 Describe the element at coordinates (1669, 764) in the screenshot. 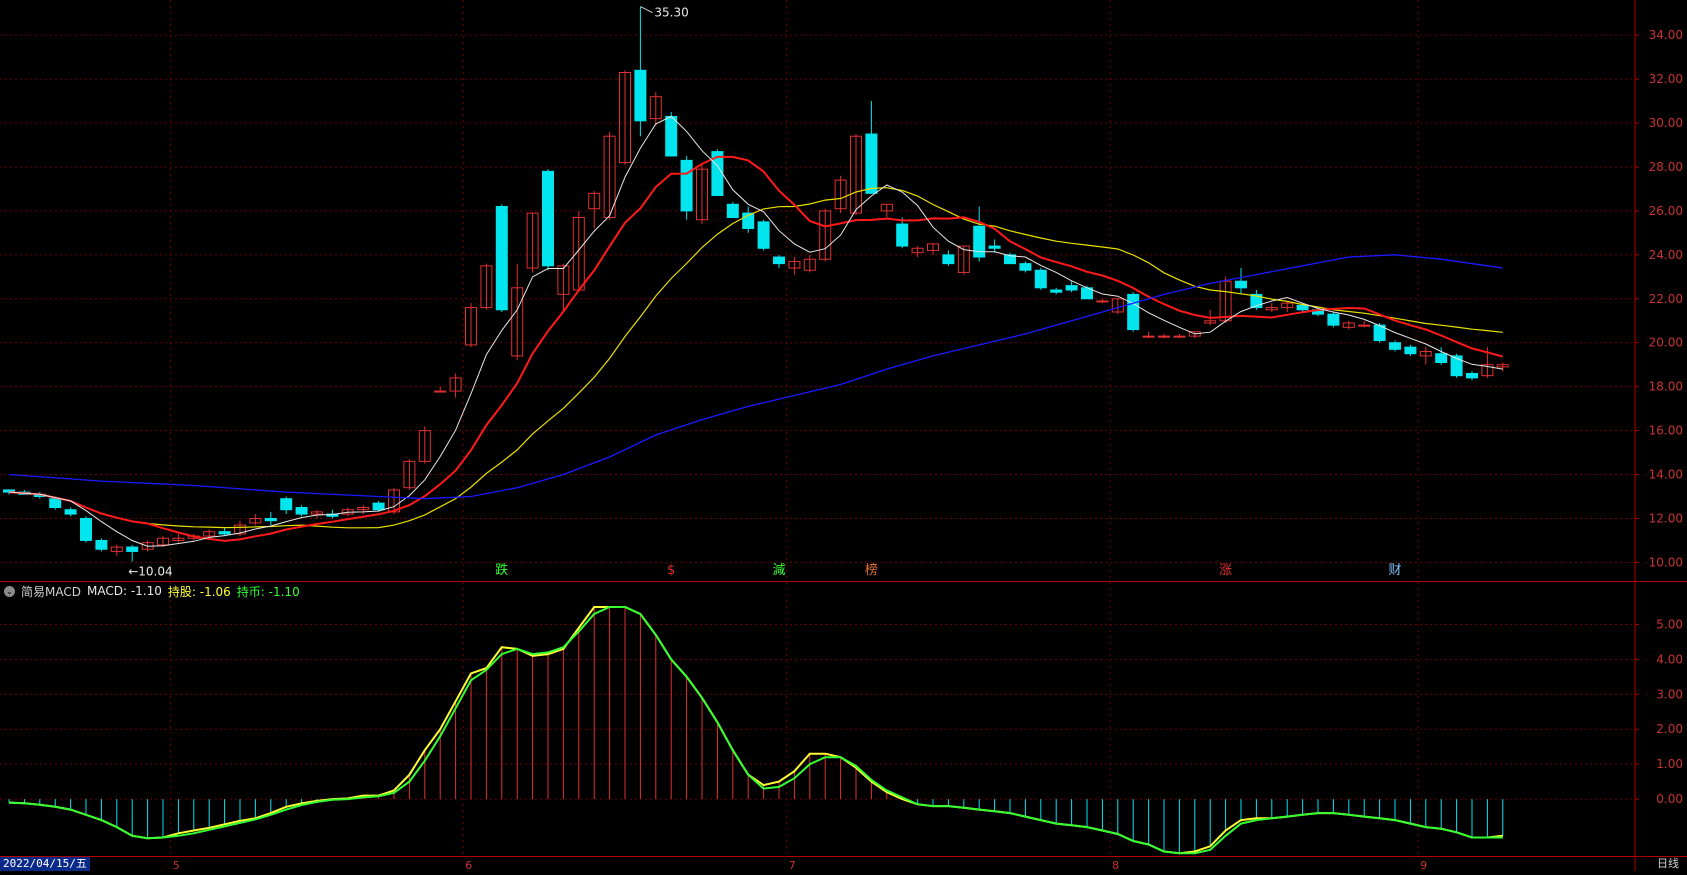

I see `macd-tick-label: 1.00` at that location.